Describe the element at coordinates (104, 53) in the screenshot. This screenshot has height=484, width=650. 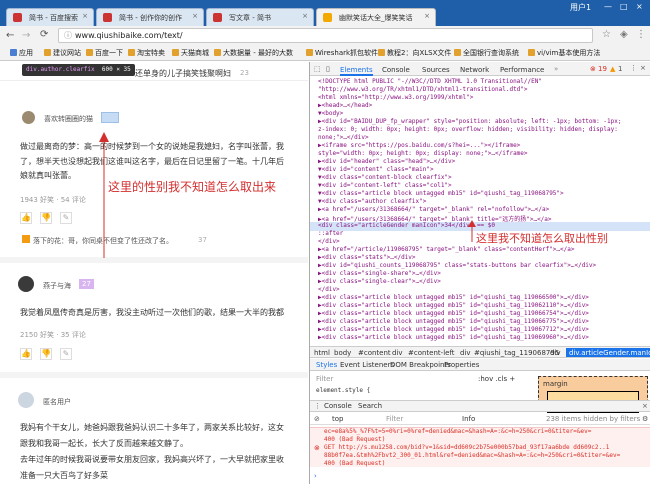
I see `bookmark-item: 百度一下` at that location.